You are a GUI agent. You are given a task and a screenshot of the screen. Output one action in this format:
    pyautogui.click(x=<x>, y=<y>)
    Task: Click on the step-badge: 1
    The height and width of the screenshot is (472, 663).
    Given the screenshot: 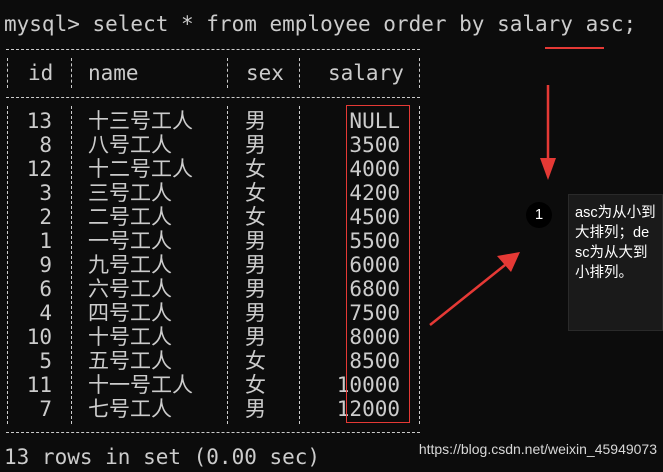 What is the action you would take?
    pyautogui.click(x=539, y=215)
    